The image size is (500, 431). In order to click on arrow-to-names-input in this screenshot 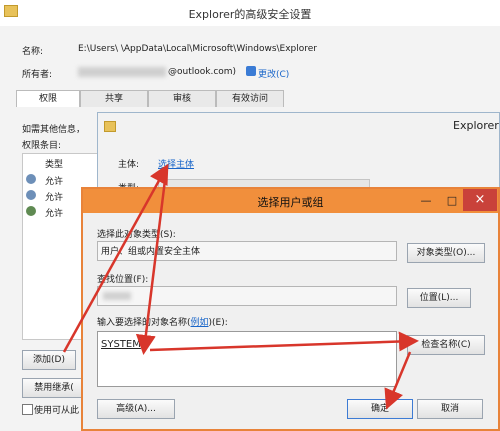, I will do `click(151, 263)`.